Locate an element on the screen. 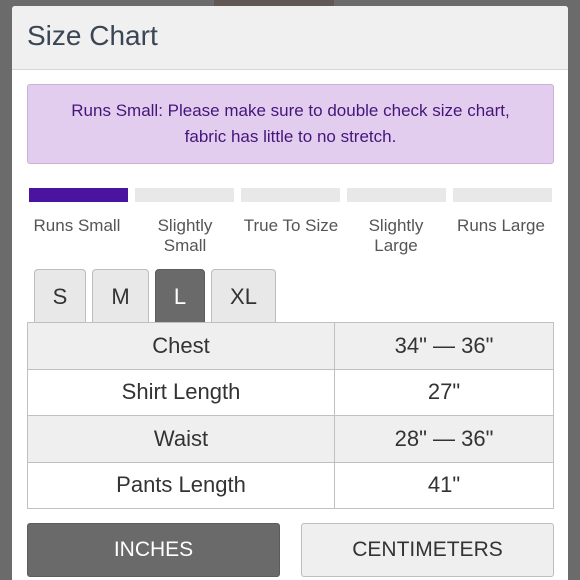  fit-label-runs-small: Runs Small is located at coordinates (77, 226).